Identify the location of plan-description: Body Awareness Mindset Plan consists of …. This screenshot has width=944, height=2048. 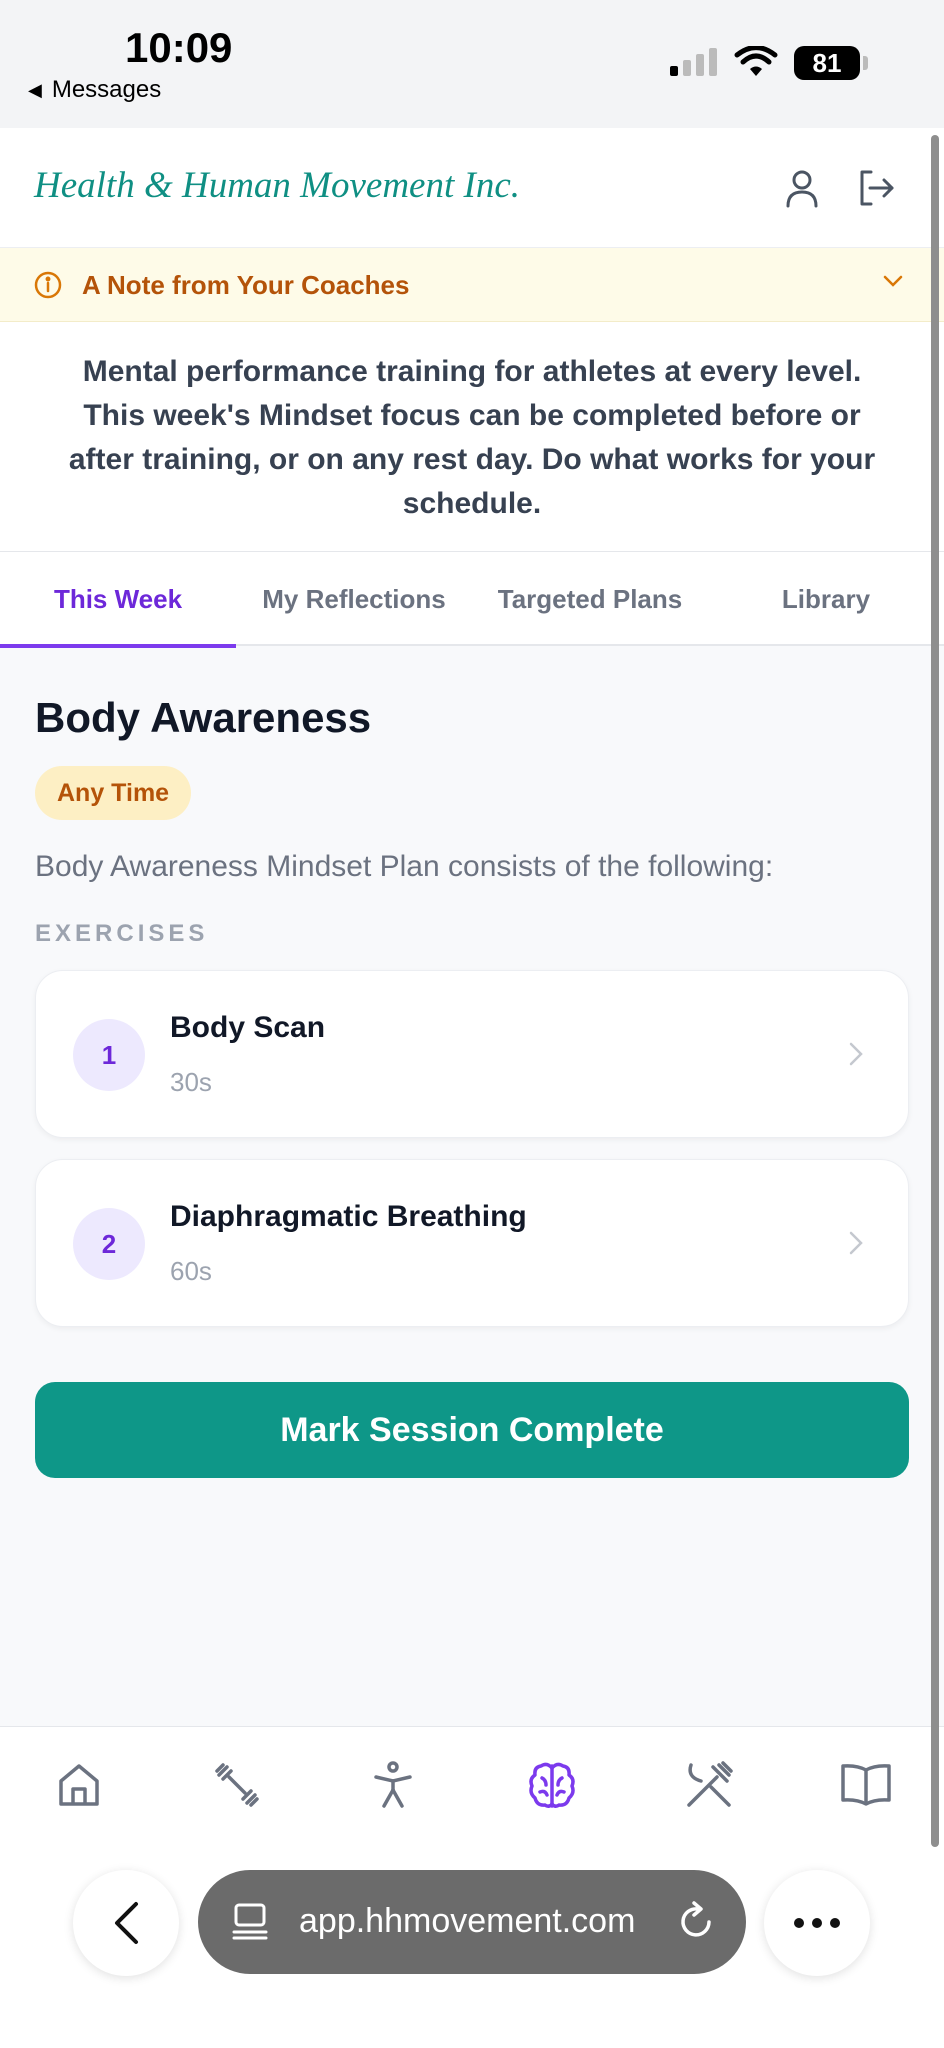
(404, 866).